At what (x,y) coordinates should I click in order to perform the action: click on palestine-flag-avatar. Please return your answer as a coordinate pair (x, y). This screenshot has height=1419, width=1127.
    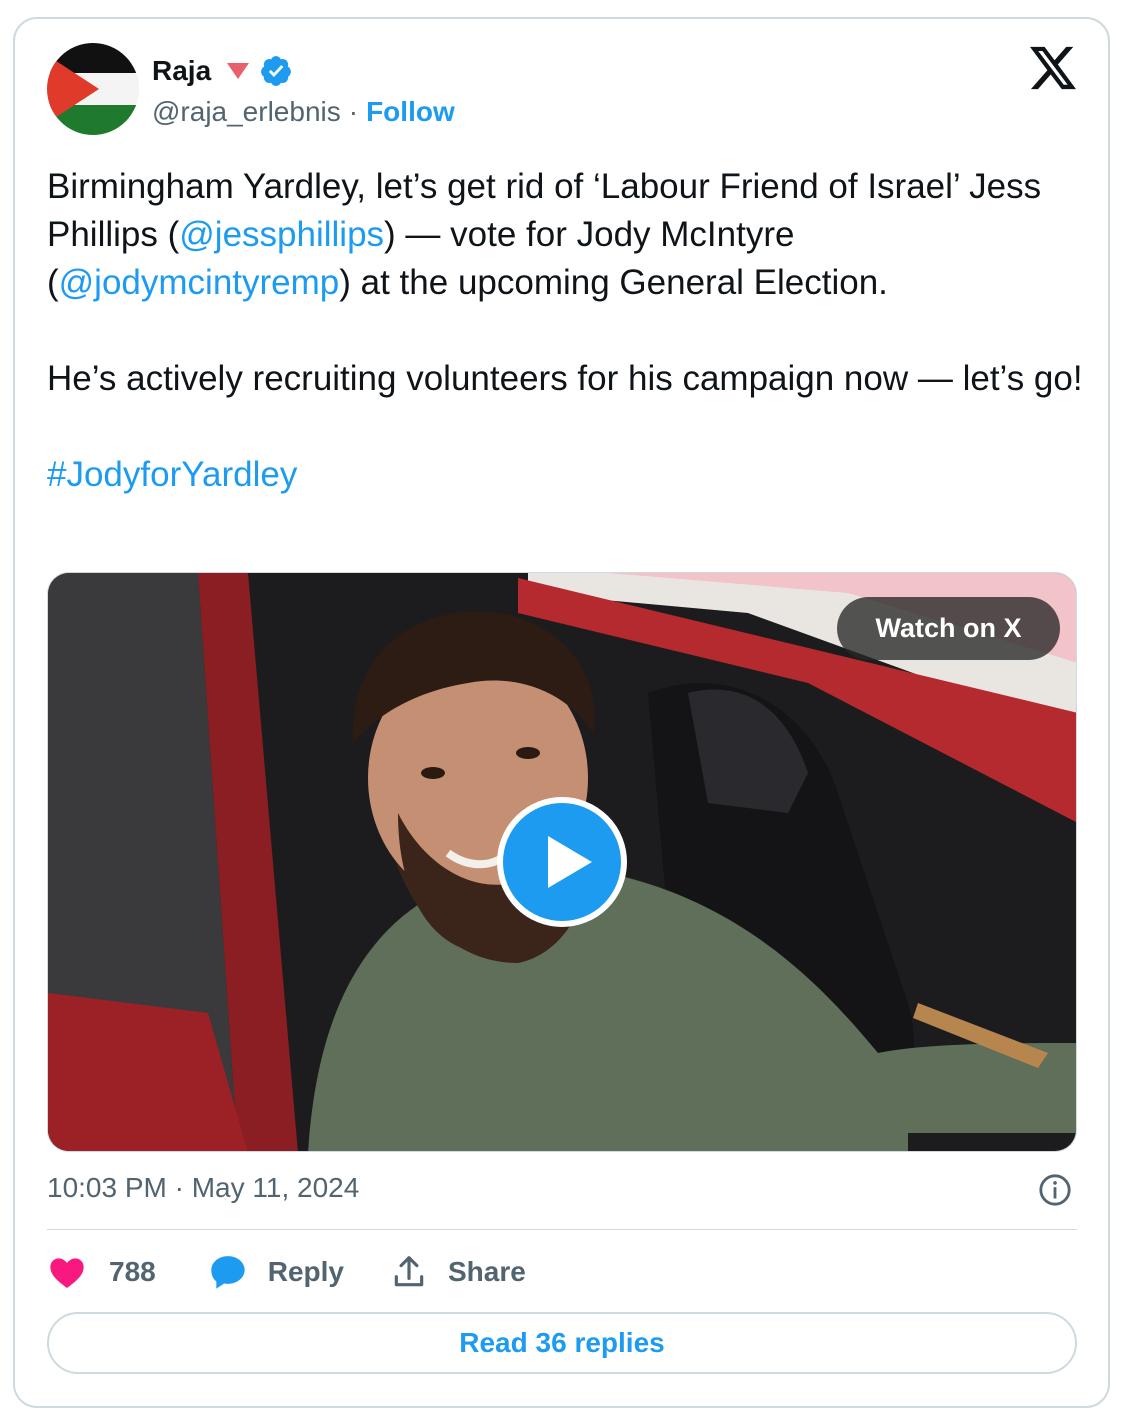
    Looking at the image, I should click on (93, 89).